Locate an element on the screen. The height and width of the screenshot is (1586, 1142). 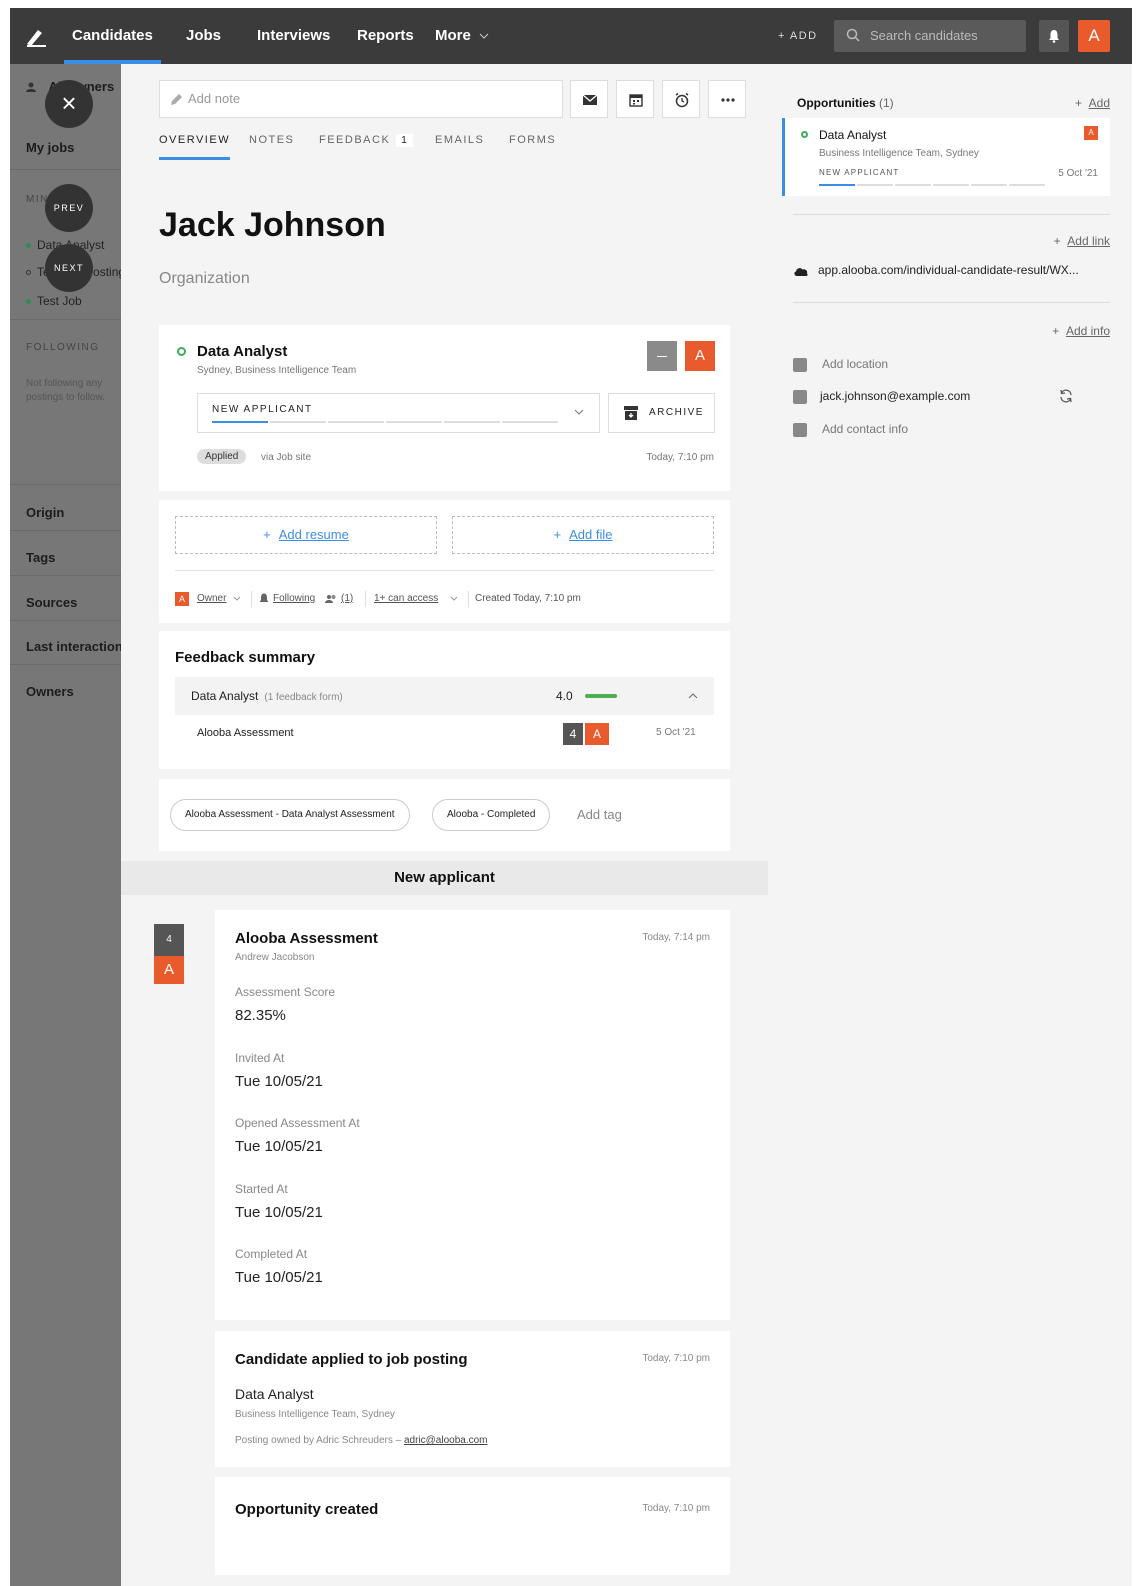
close-button: × is located at coordinates (69, 104).